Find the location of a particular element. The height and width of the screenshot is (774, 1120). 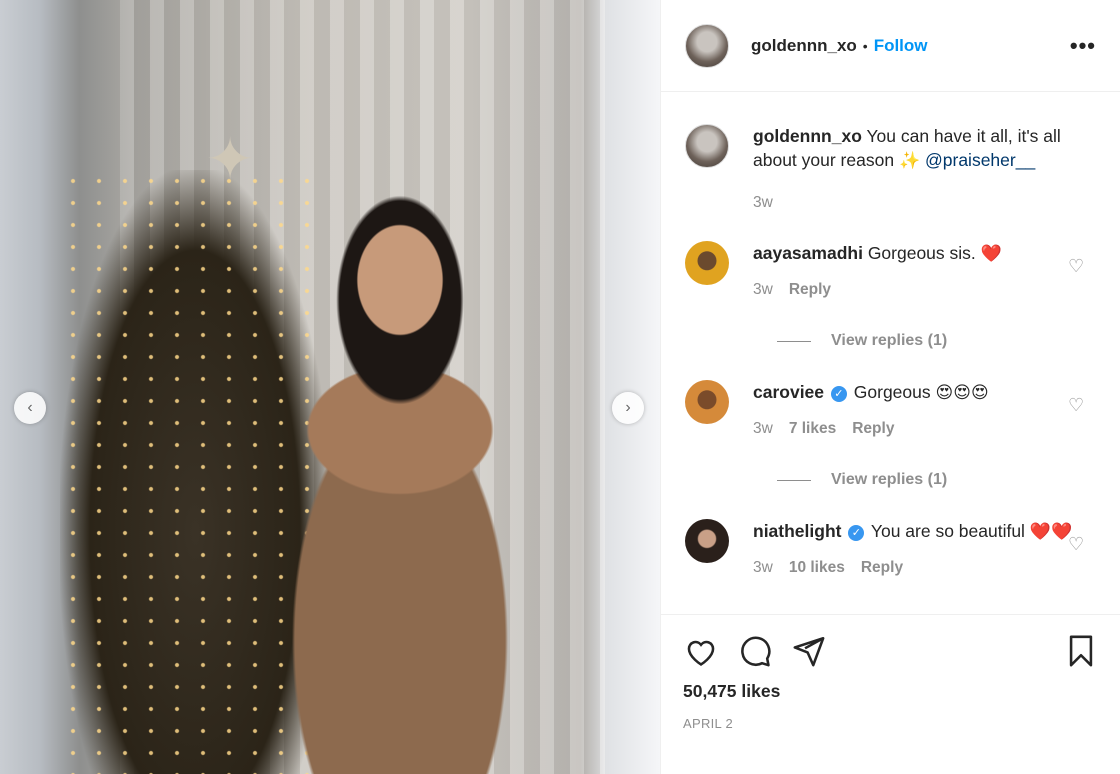

comment-item: aayasamadhi Gorgeous sis. ❤️ 3w Reply ♡ is located at coordinates (890, 271).